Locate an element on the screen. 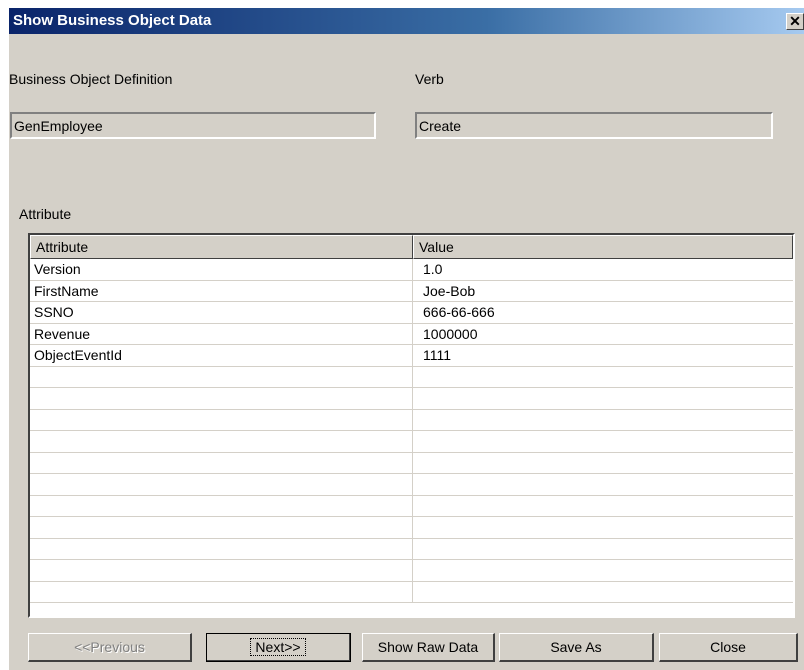 The image size is (804, 670). attribute-section-label: Attribute is located at coordinates (45, 214).